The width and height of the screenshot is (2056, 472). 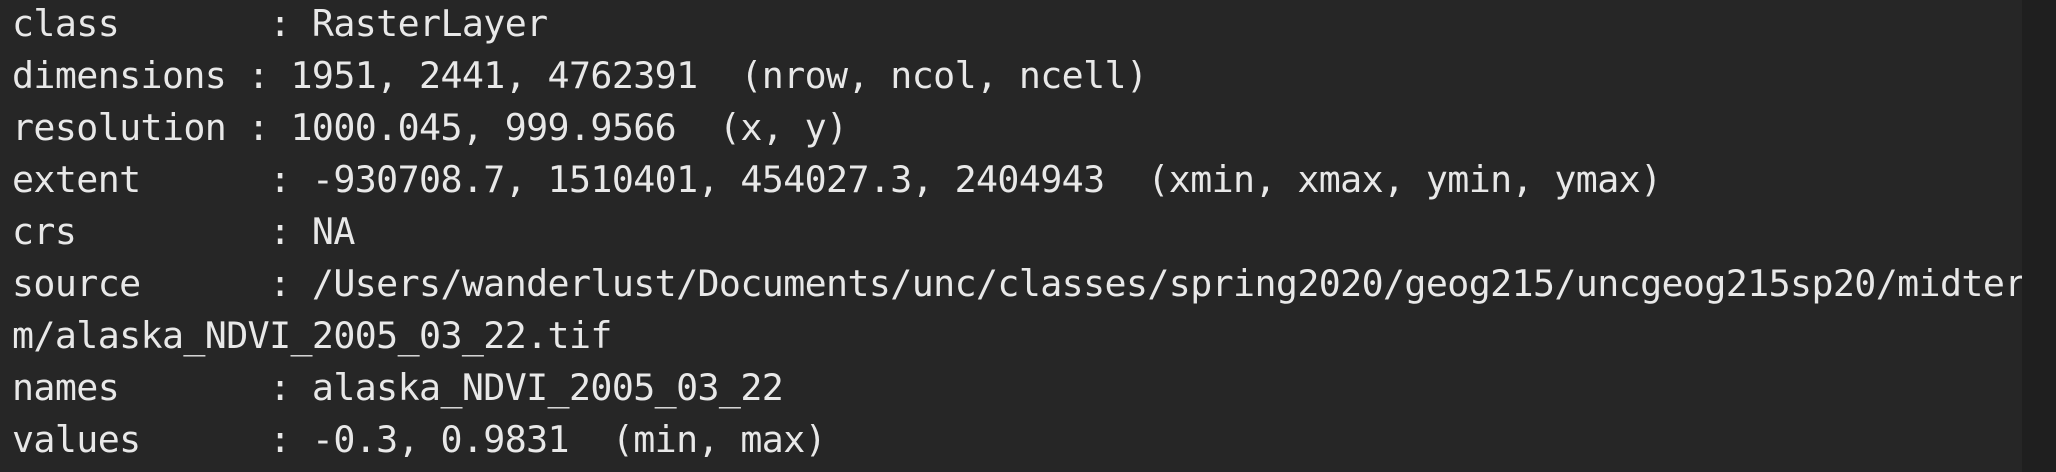 What do you see at coordinates (312, 335) in the screenshot?
I see `output-line-source-continued: m/alaska_NDVI_2005_03_22.tif` at bounding box center [312, 335].